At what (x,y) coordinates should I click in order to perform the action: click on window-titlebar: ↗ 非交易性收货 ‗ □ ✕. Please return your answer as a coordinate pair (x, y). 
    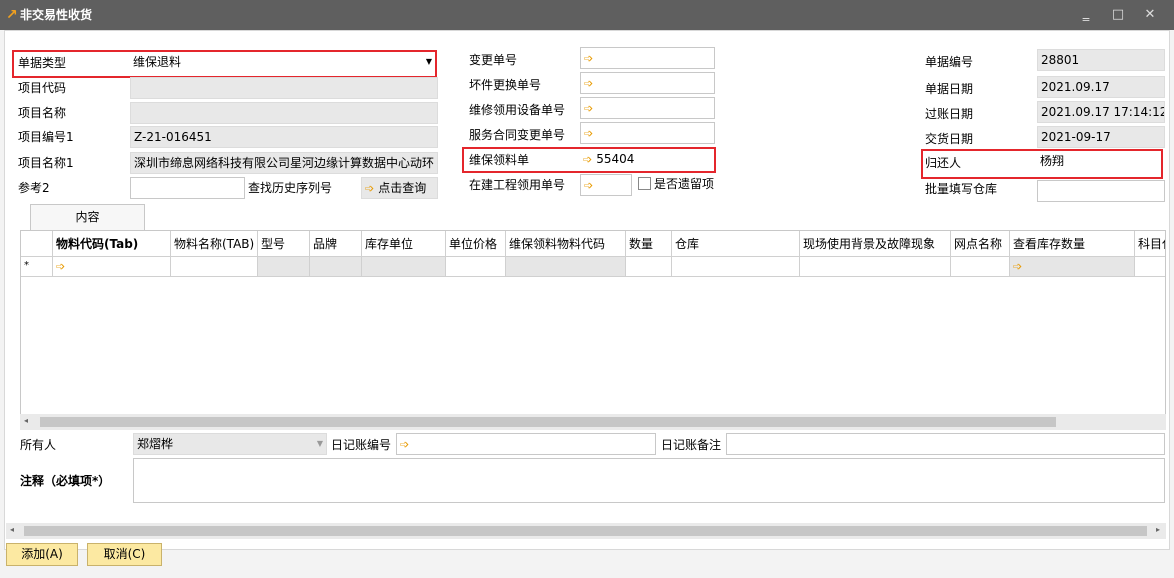
    Looking at the image, I should click on (587, 15).